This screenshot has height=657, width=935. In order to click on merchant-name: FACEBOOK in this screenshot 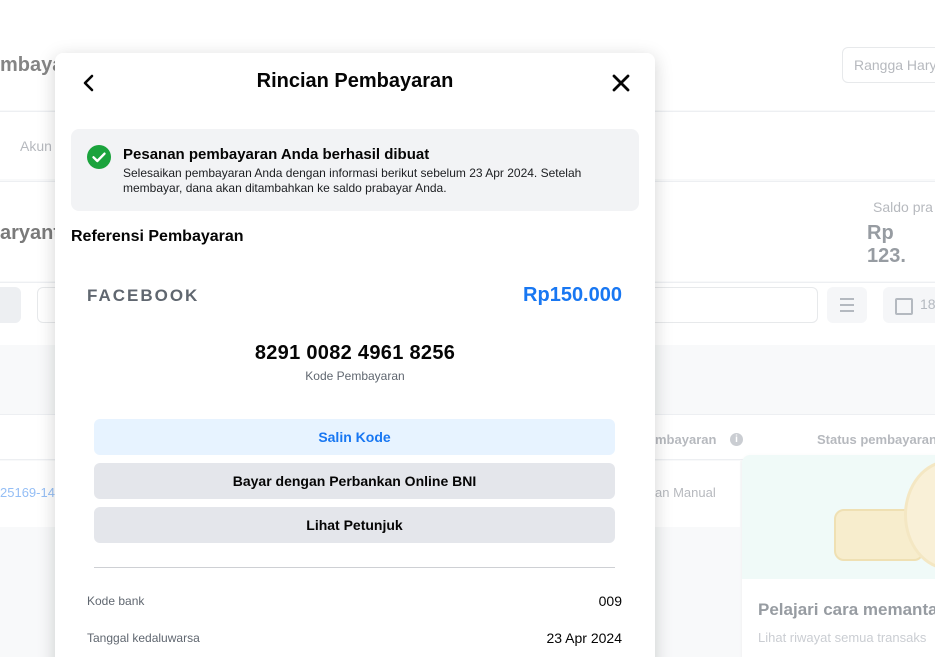, I will do `click(143, 295)`.